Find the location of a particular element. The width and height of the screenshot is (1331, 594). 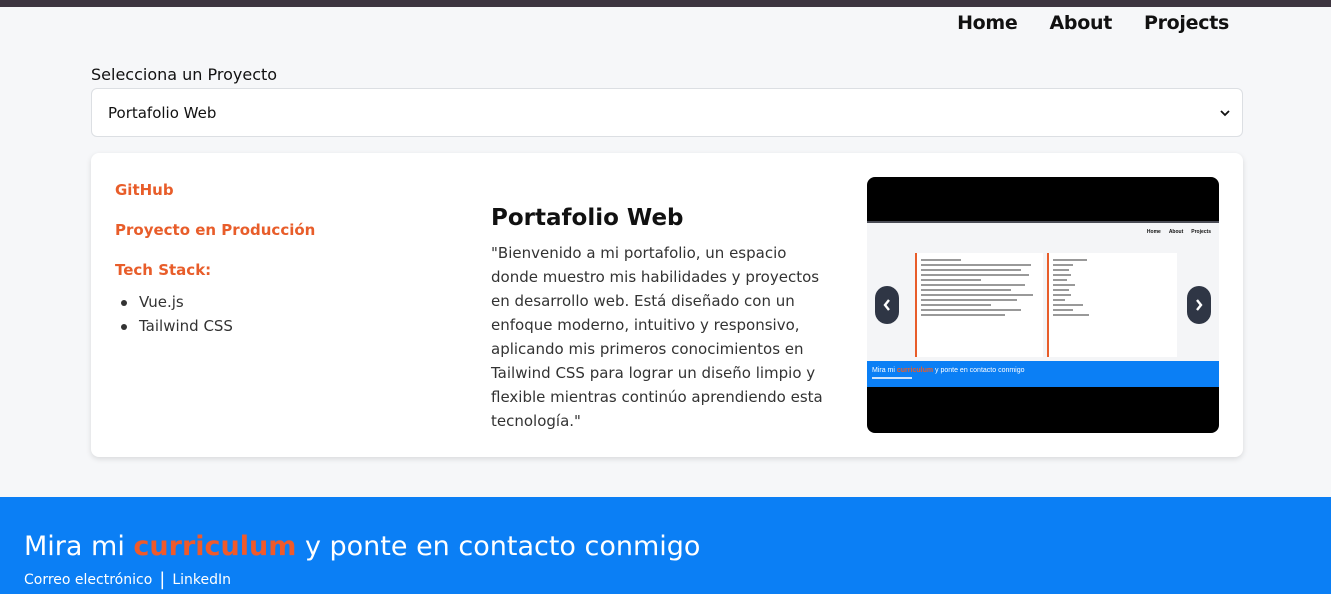

tech-stack-list: Vue.js Tailwind CSS is located at coordinates (215, 317).